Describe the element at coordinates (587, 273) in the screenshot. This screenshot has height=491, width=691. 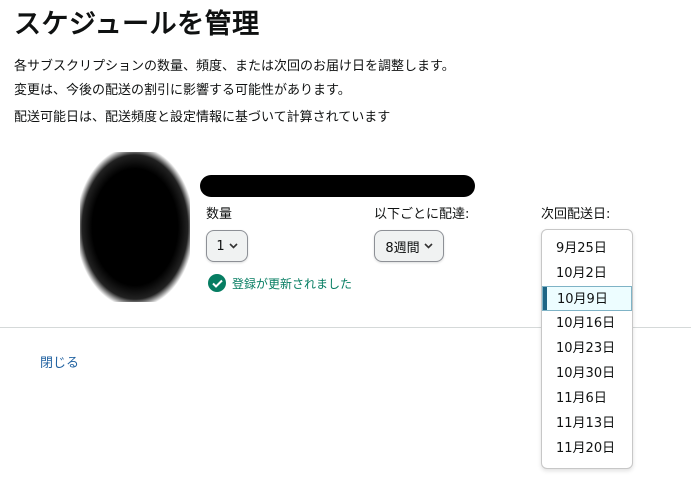
I see `date-option: 10月2日` at that location.